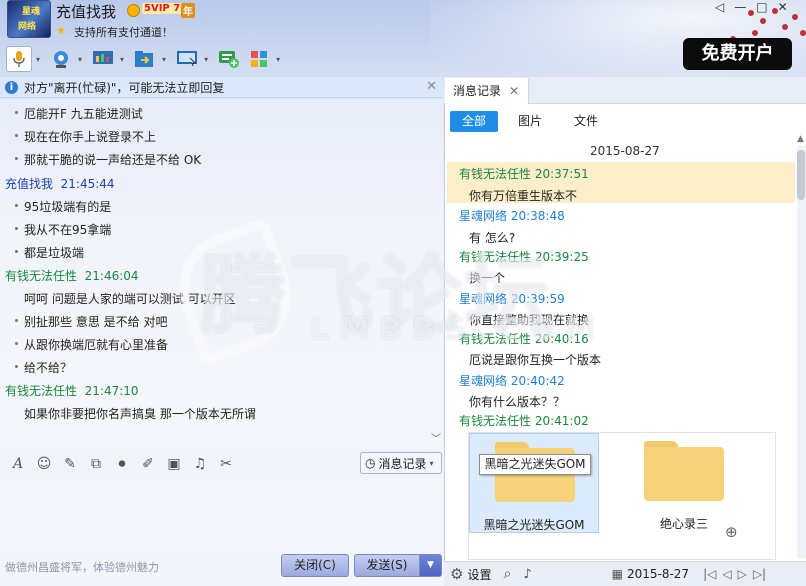 Image resolution: width=806 pixels, height=586 pixels. What do you see at coordinates (221, 514) in the screenshot?
I see `message-input` at bounding box center [221, 514].